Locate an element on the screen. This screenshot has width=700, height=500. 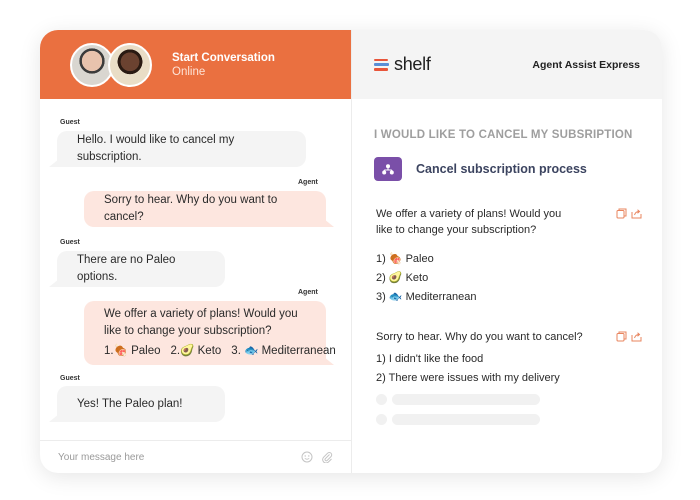
plan-option-paleo: 1.🍖 Paleo is located at coordinates (132, 351).